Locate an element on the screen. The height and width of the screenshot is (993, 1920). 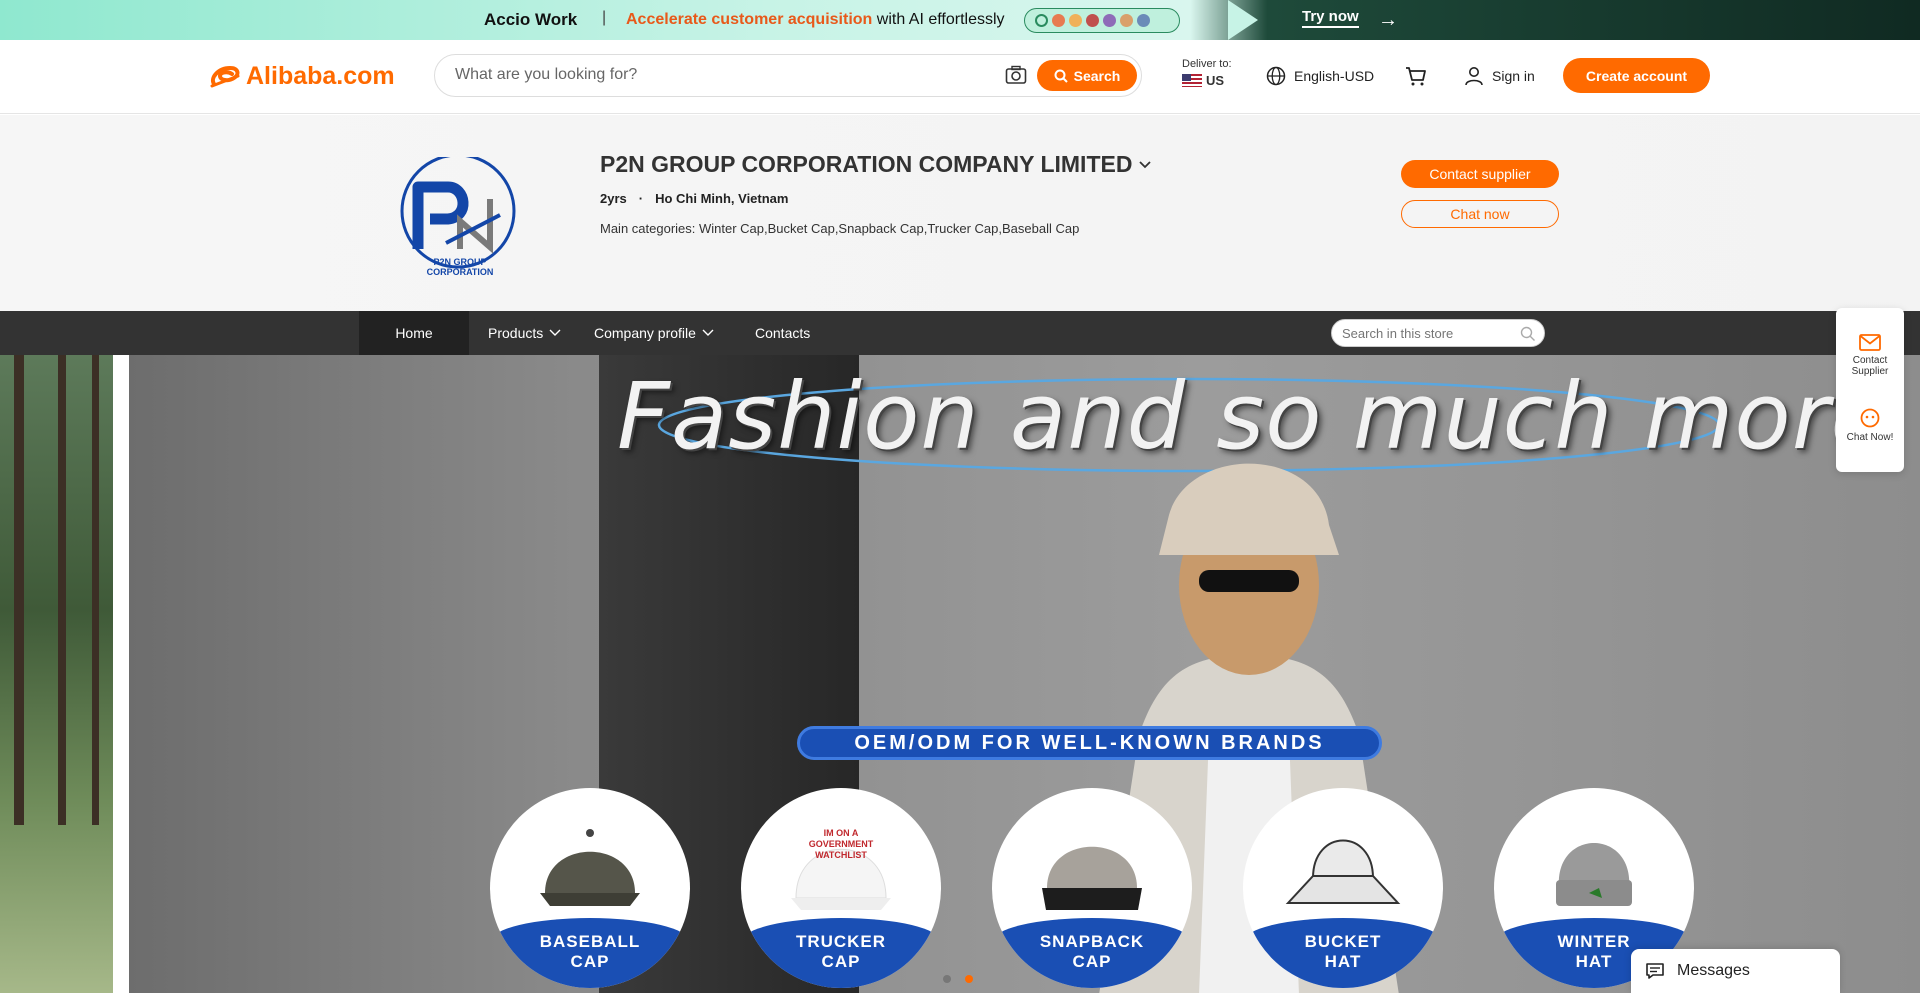
carousel-dot-active is located at coordinates (969, 979).